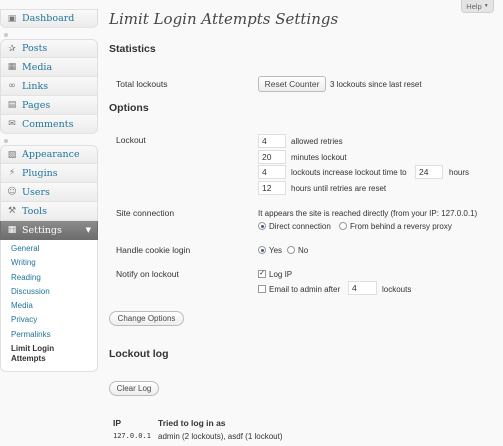 Image resolution: width=503 pixels, height=446 pixels. Describe the element at coordinates (49, 320) in the screenshot. I see `submenu-item-privacy: Privacy` at that location.